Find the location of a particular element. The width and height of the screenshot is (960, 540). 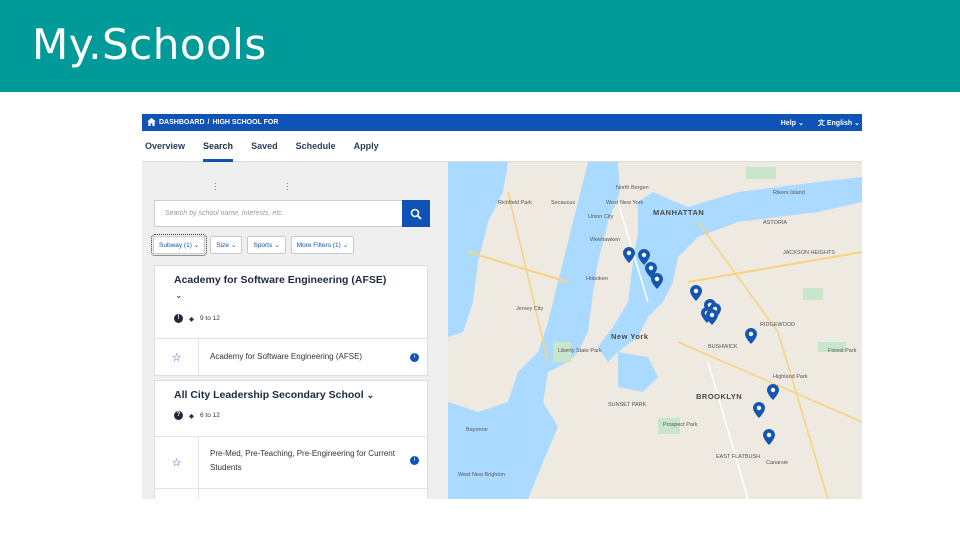

school-name-text: All City Leadership Secondary School is located at coordinates (269, 395).